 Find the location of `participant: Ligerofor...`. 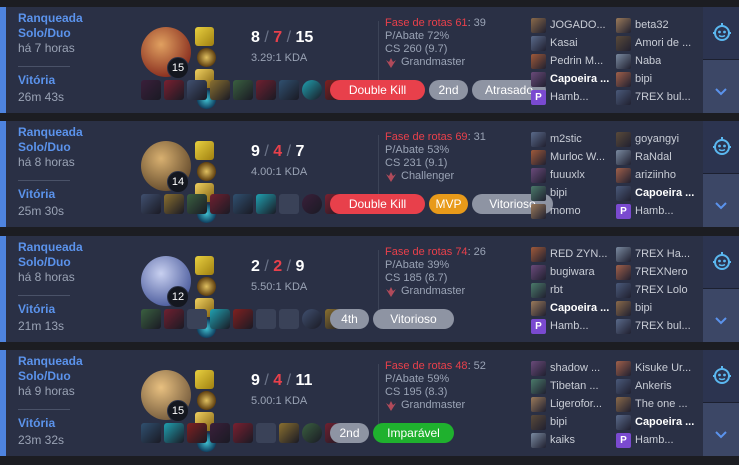

participant: Ligerofor... is located at coordinates (572, 404).